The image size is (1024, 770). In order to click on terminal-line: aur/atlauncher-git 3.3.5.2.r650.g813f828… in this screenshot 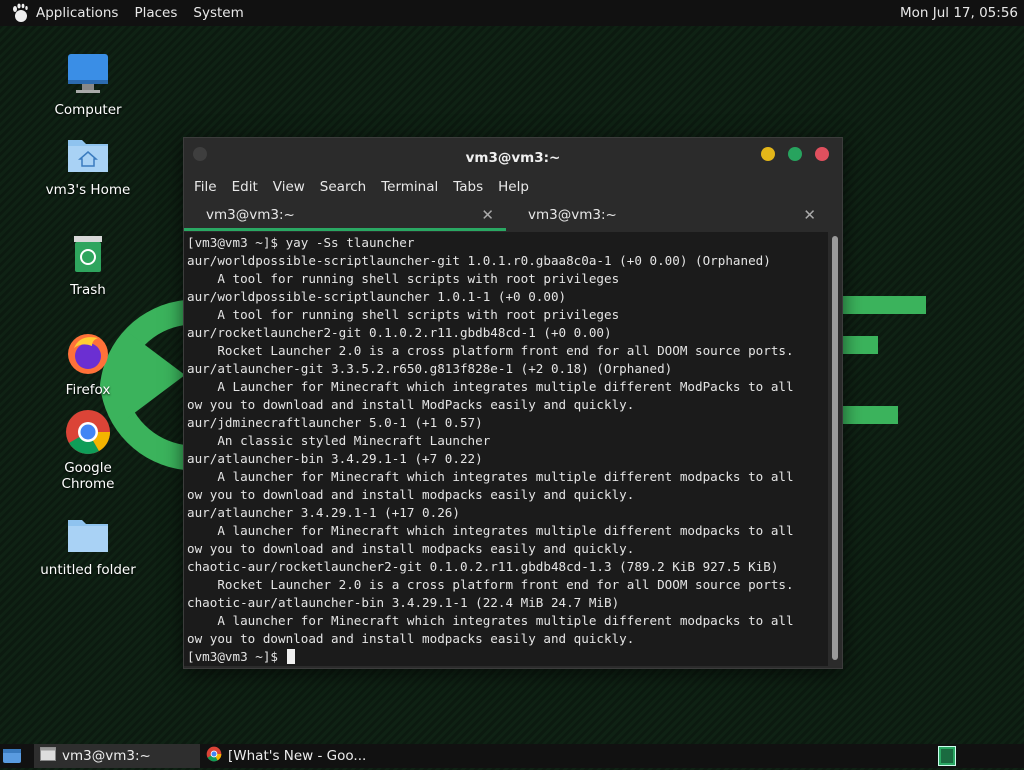, I will do `click(430, 368)`.